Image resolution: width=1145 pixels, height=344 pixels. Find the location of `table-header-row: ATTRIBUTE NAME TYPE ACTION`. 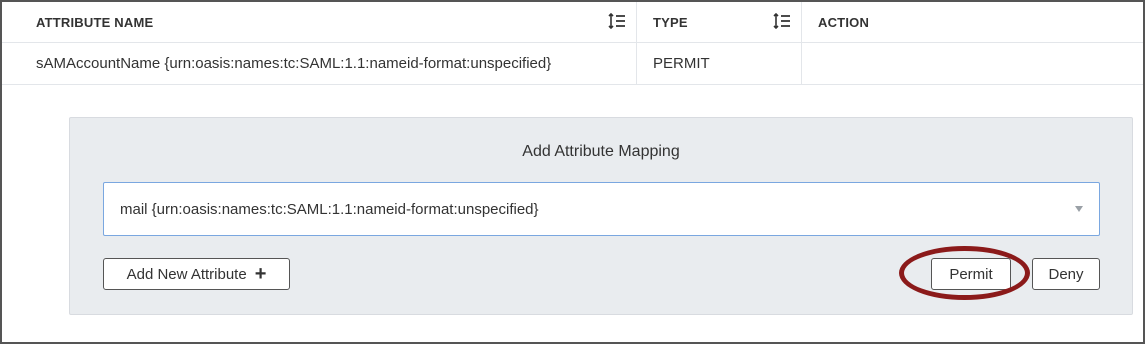

table-header-row: ATTRIBUTE NAME TYPE ACTION is located at coordinates (572, 22).